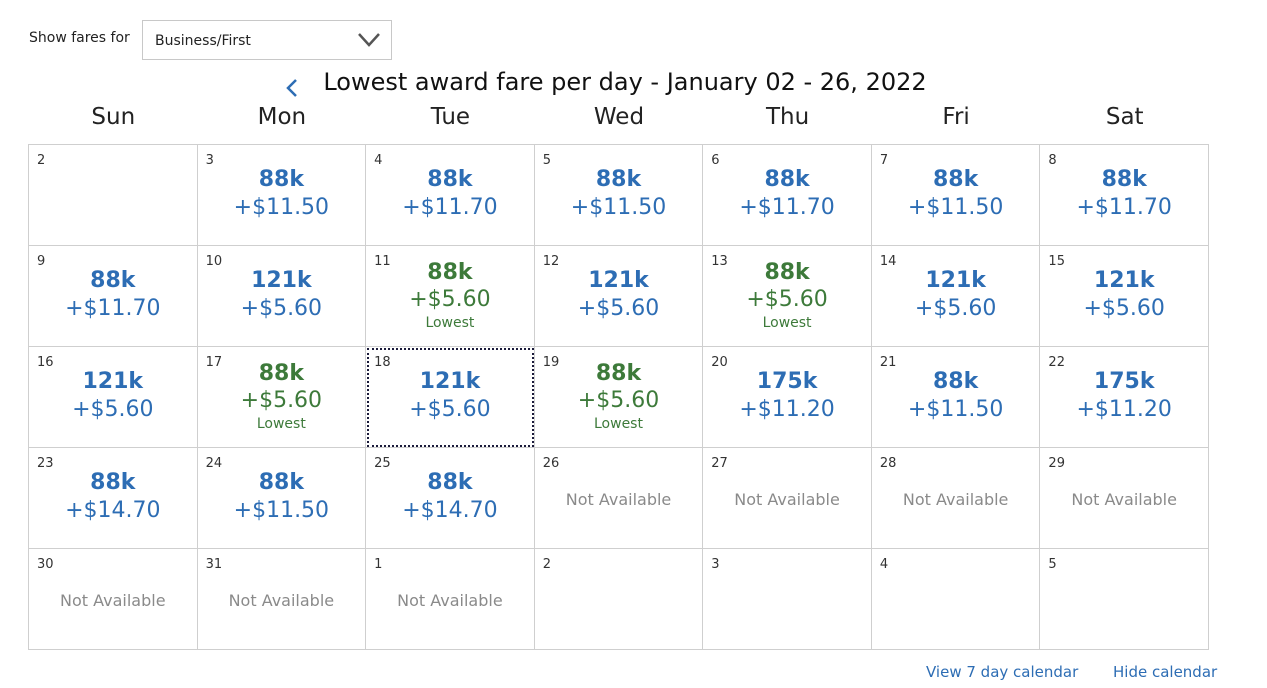 Image resolution: width=1267 pixels, height=688 pixels. What do you see at coordinates (1124, 397) in the screenshot?
I see `calendar-day-cell: 22 175k +$11.20` at bounding box center [1124, 397].